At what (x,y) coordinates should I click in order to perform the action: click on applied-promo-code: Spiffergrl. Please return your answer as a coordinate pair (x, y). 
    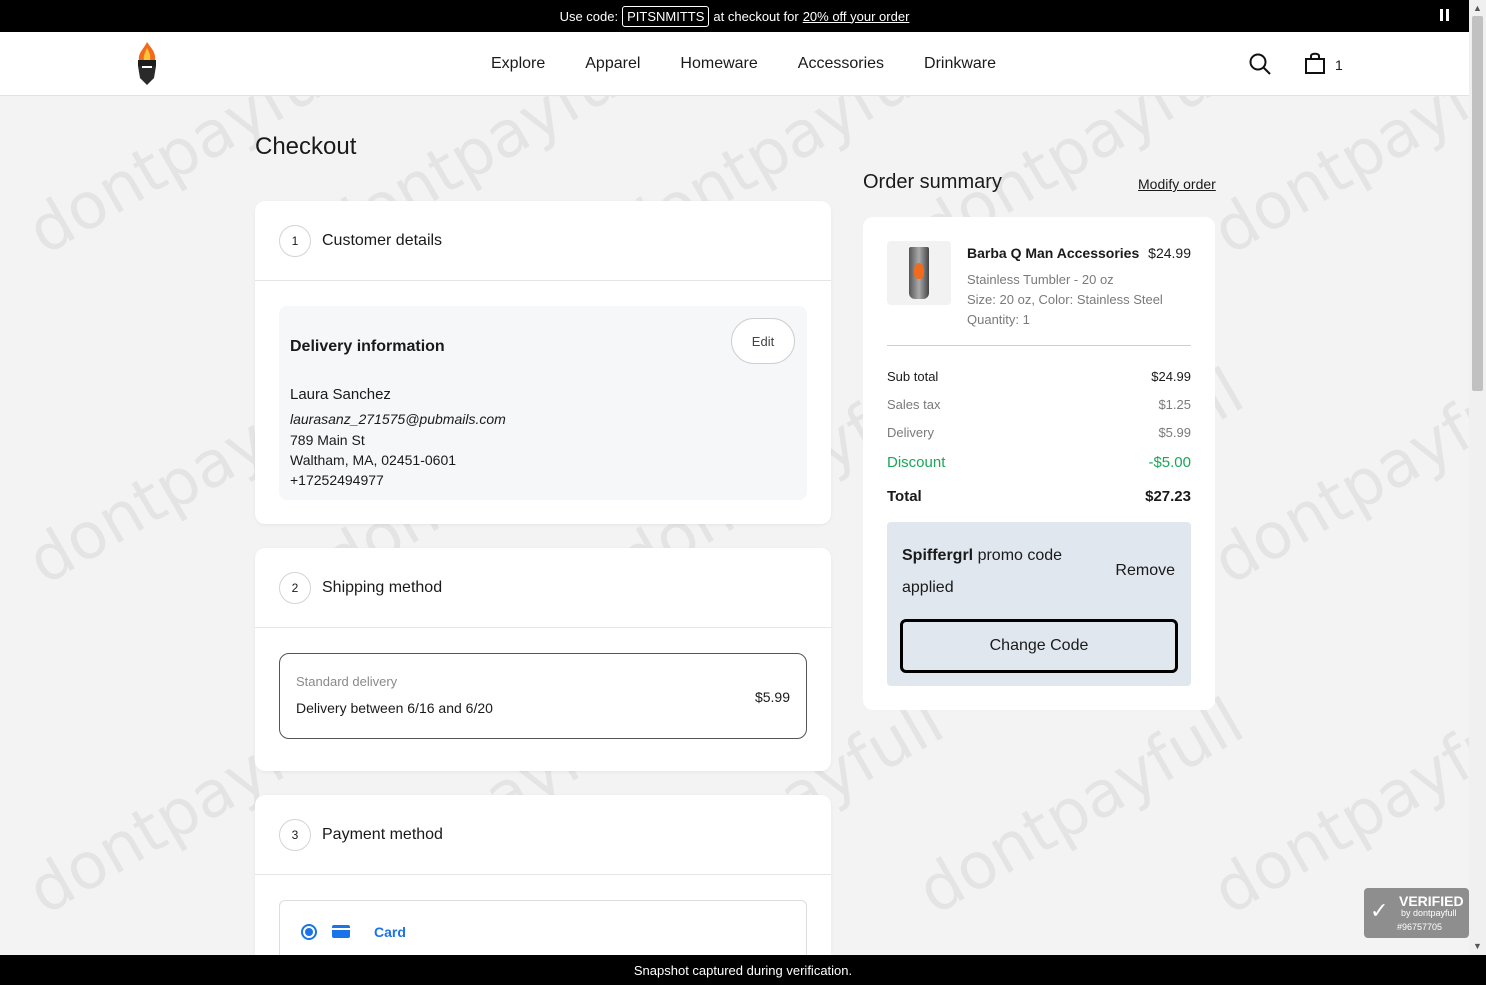
    Looking at the image, I should click on (938, 555).